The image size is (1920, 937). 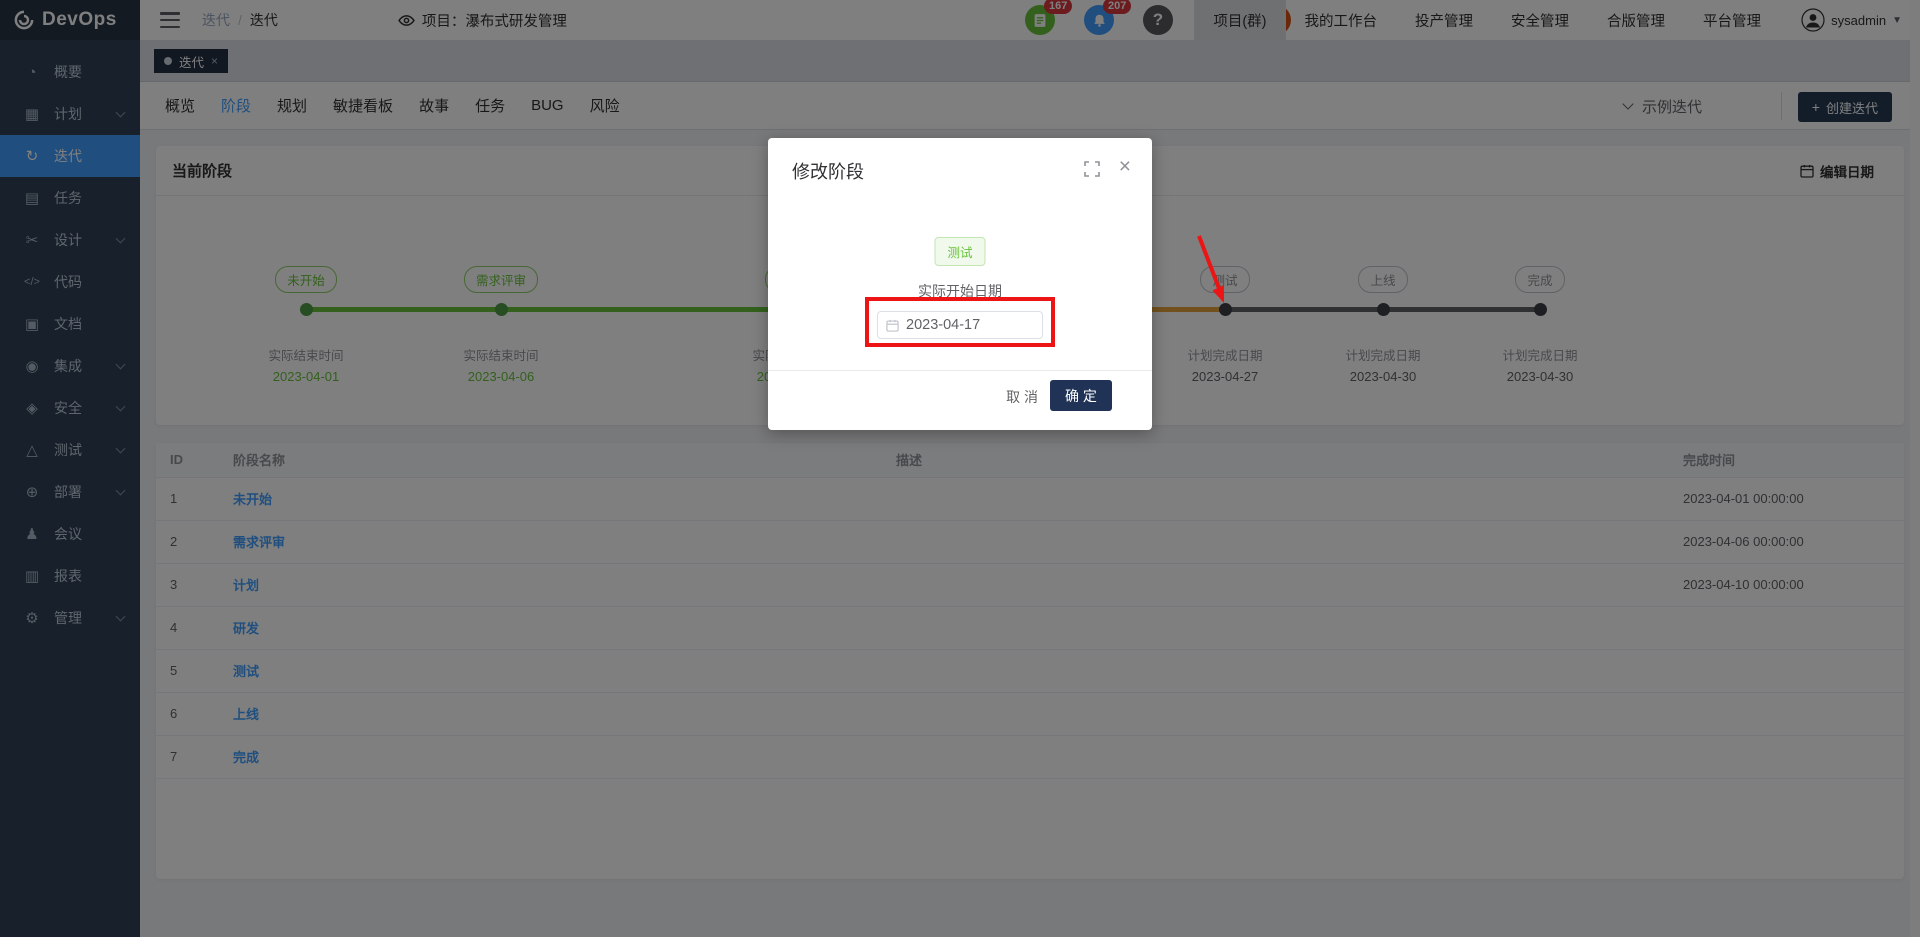 I want to click on date-input, so click(x=966, y=325).